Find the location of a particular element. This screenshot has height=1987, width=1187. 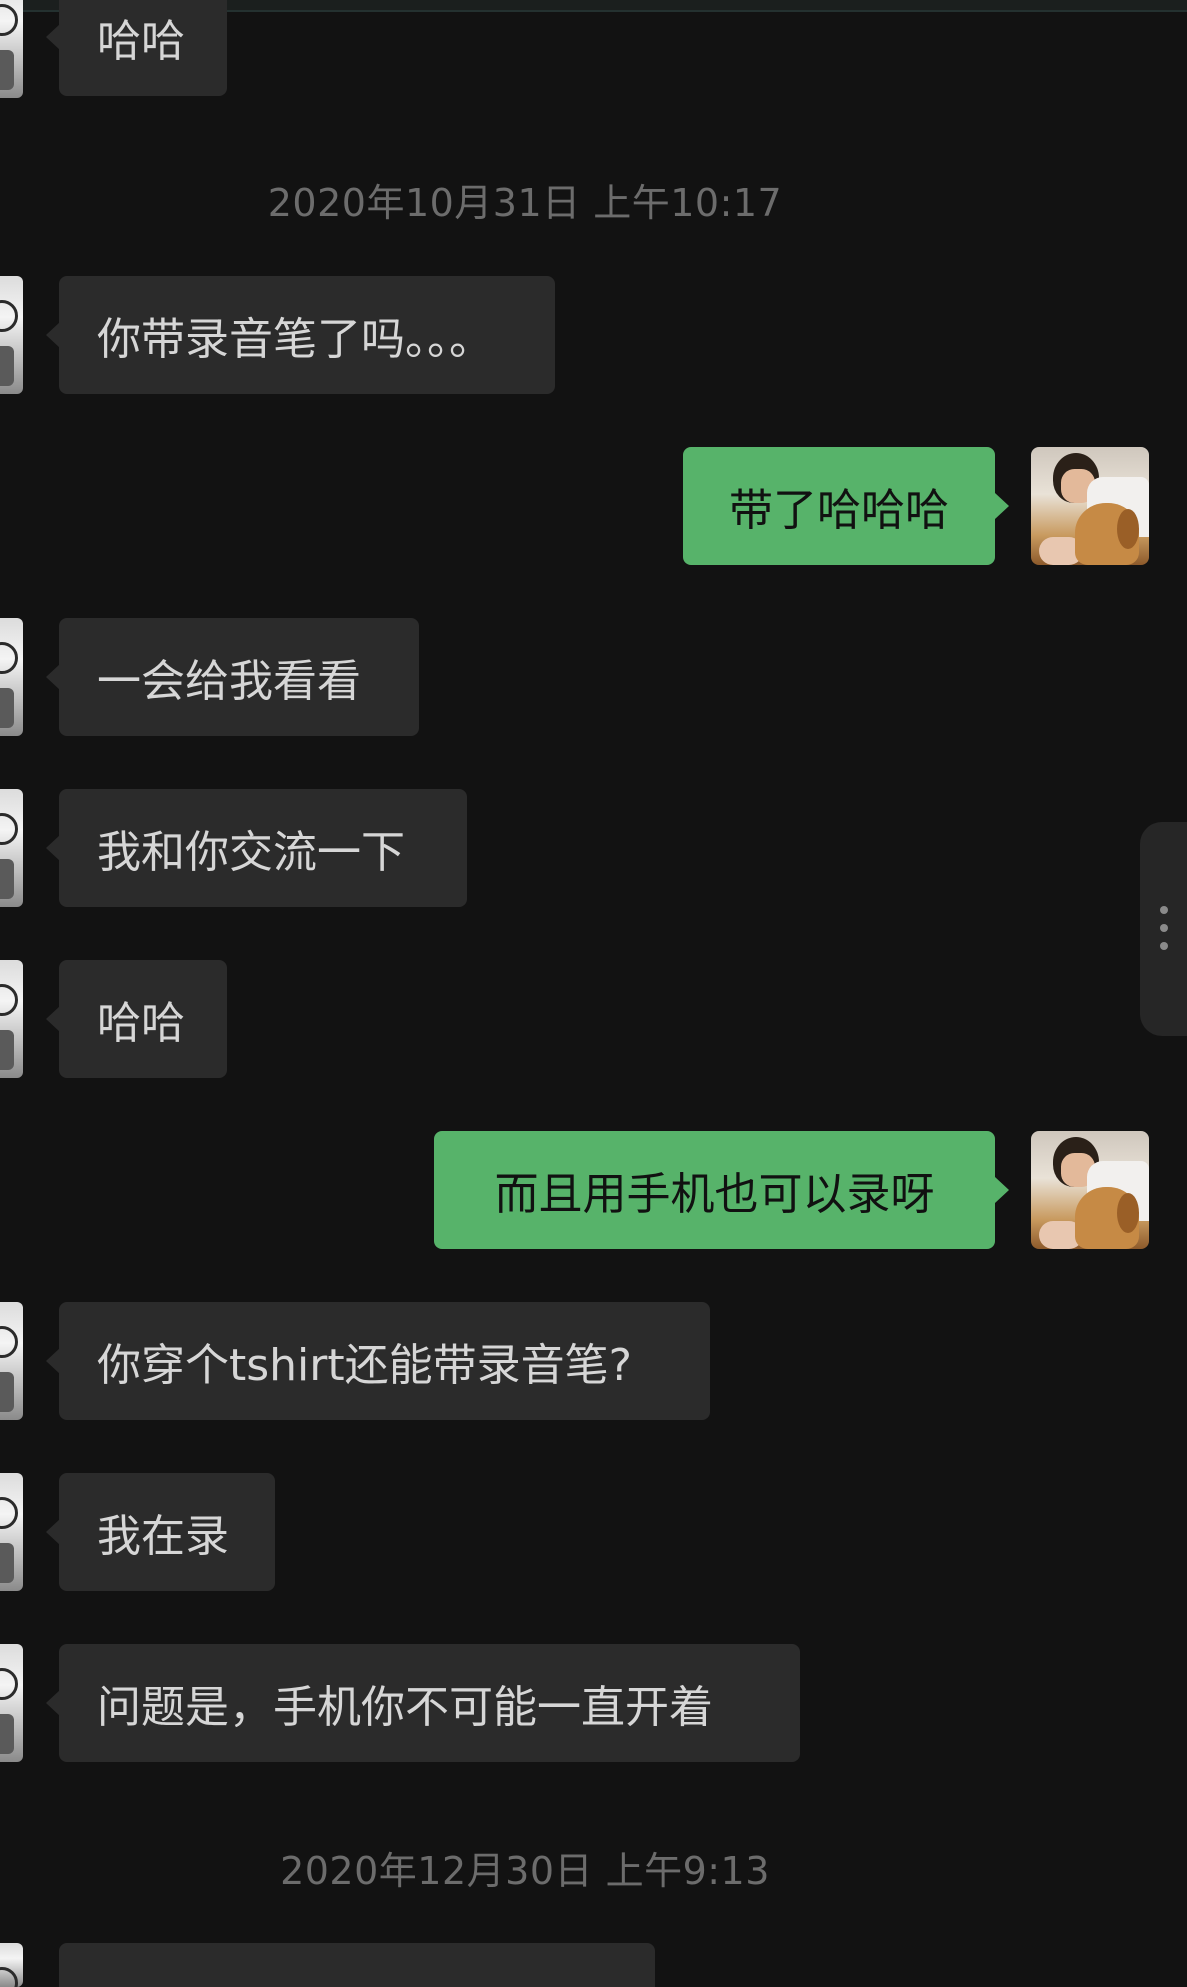

message-text: 我在录 is located at coordinates (163, 1536).